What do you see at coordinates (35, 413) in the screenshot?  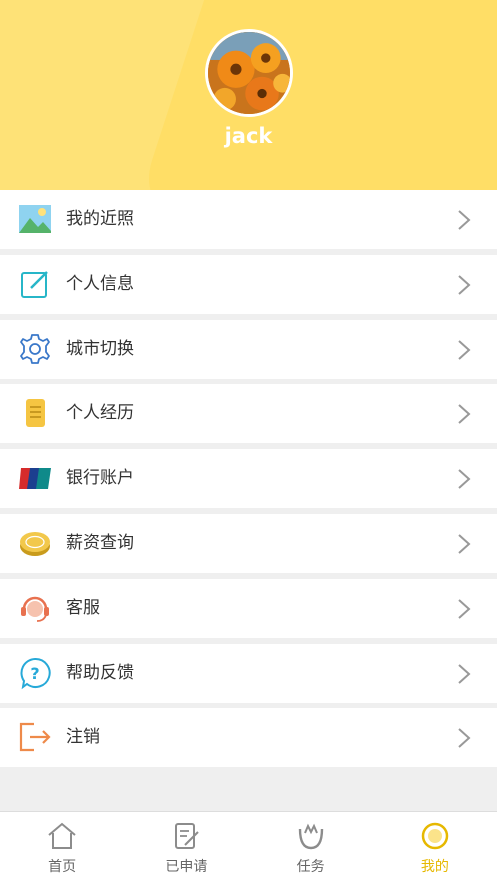 I see `document-icon` at bounding box center [35, 413].